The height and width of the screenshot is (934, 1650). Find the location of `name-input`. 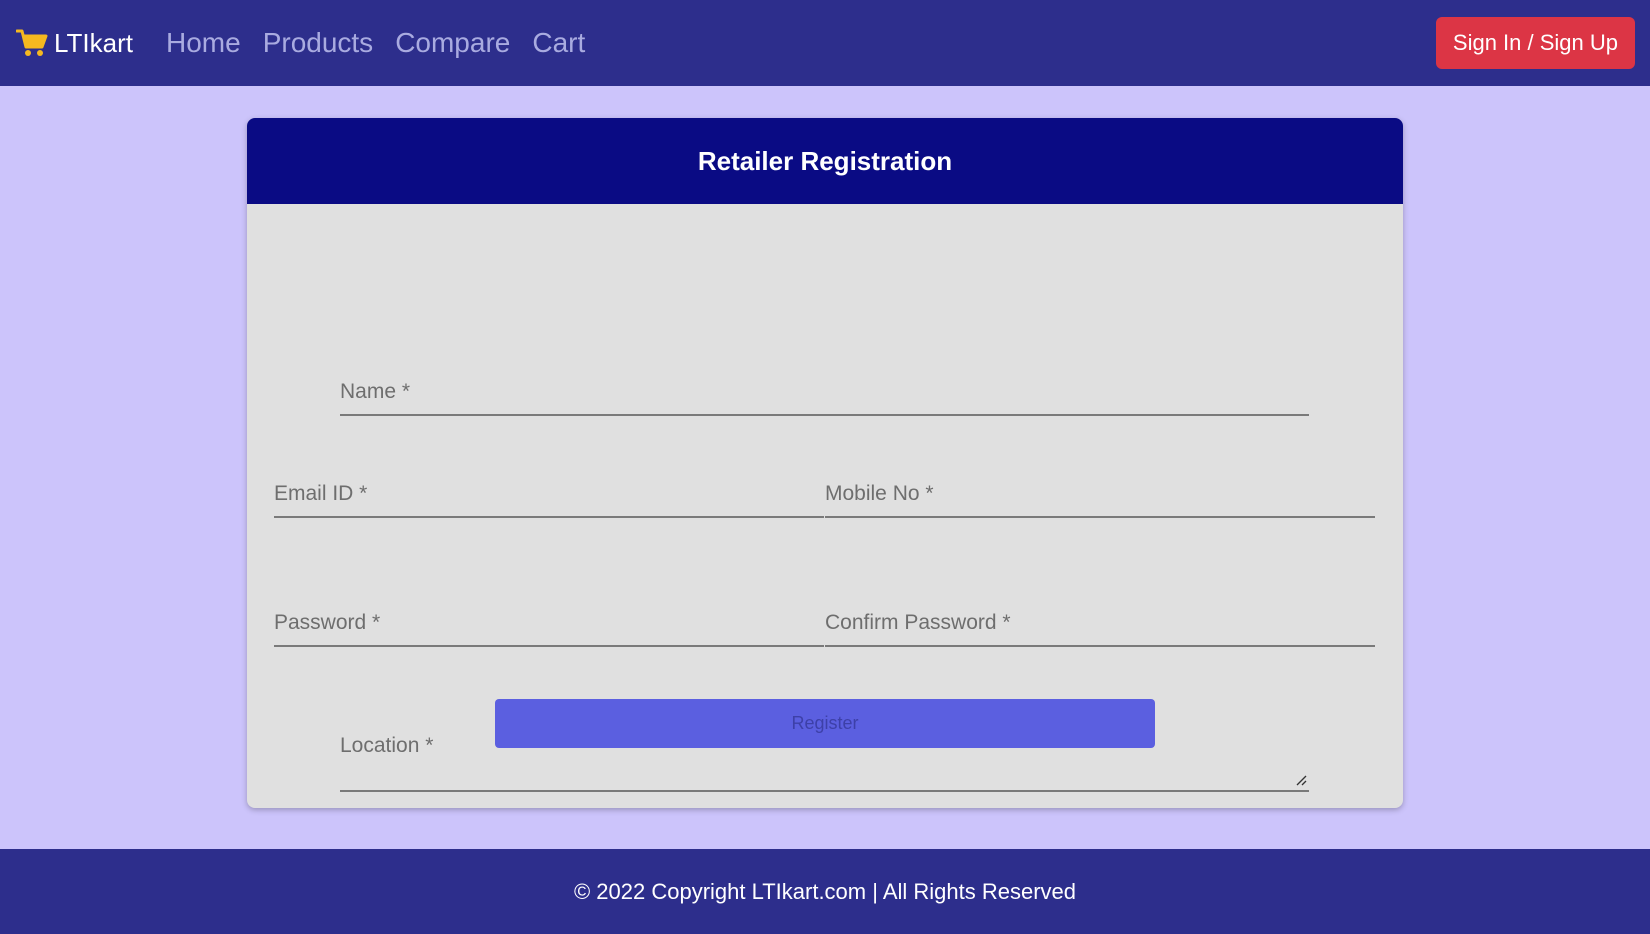

name-input is located at coordinates (824, 397).